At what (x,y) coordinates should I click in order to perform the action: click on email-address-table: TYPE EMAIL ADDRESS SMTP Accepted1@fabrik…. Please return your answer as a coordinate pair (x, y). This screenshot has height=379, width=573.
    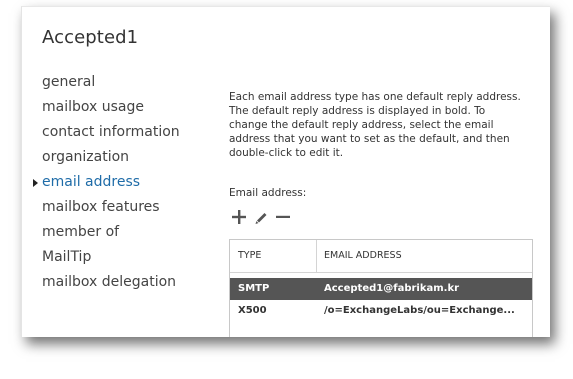
    Looking at the image, I should click on (381, 288).